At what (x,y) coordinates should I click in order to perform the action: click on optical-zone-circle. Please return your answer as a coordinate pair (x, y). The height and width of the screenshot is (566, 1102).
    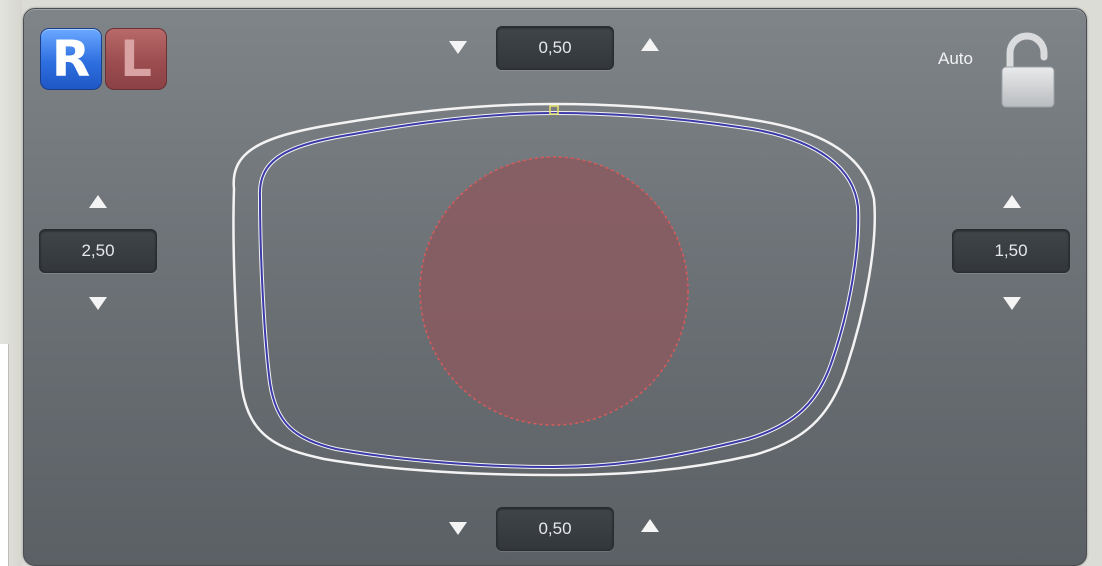
    Looking at the image, I should click on (554, 291).